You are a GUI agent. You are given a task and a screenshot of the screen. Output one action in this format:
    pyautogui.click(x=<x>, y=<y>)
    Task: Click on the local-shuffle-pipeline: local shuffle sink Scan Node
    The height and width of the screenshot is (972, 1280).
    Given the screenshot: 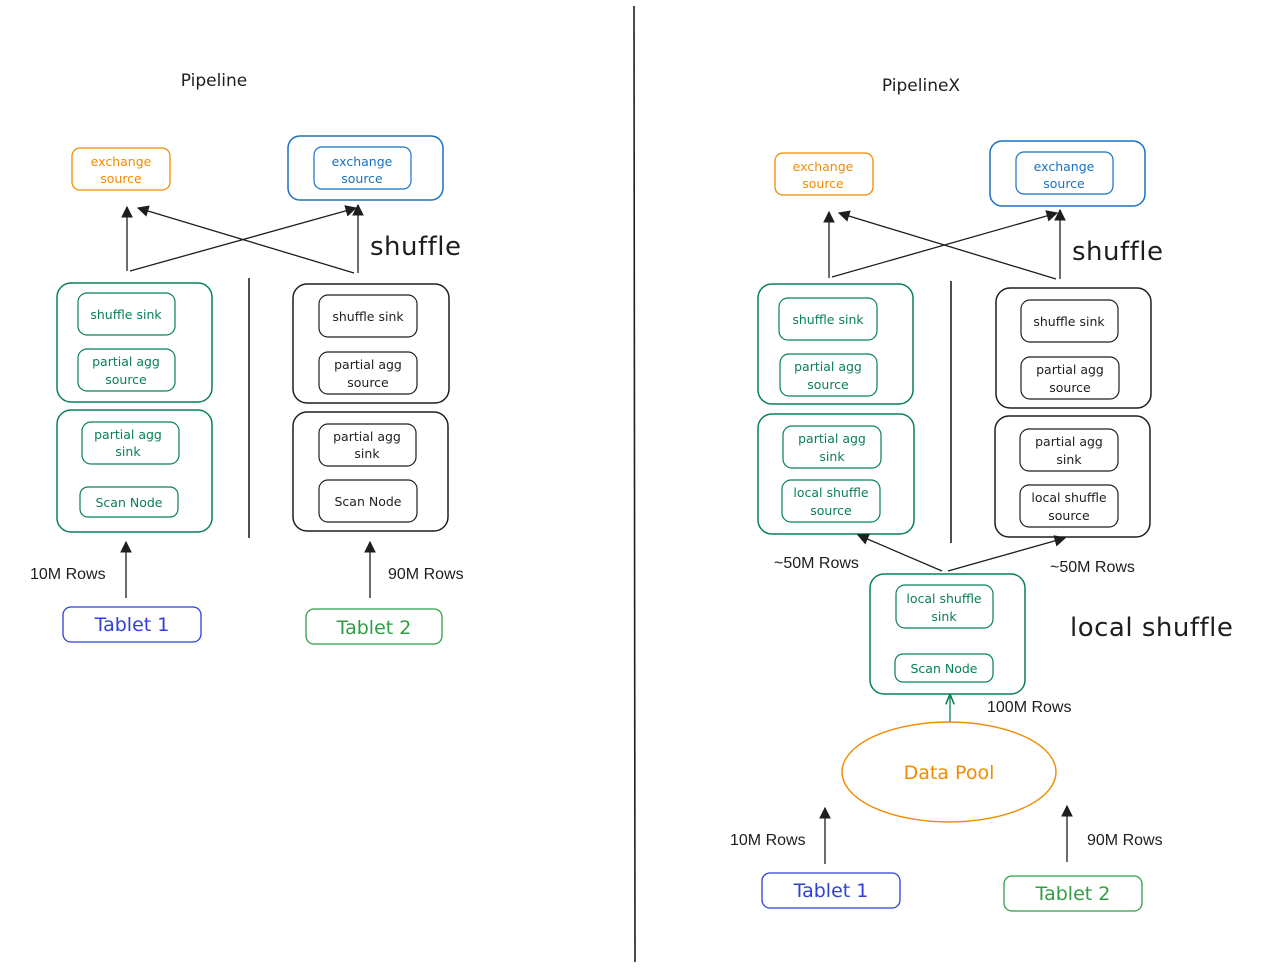 What is the action you would take?
    pyautogui.click(x=947, y=634)
    